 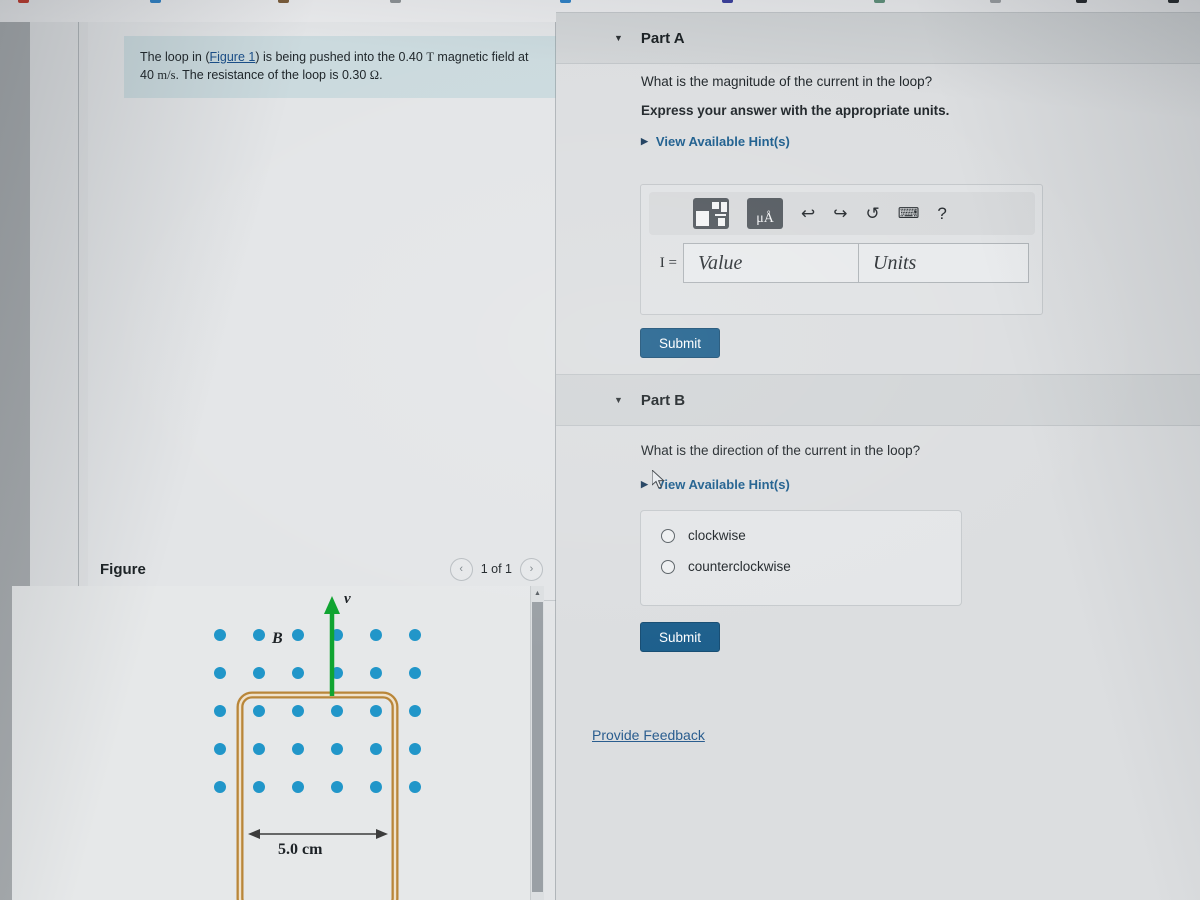 What do you see at coordinates (811, 535) in the screenshot?
I see `choice-clockwise: clockwise` at bounding box center [811, 535].